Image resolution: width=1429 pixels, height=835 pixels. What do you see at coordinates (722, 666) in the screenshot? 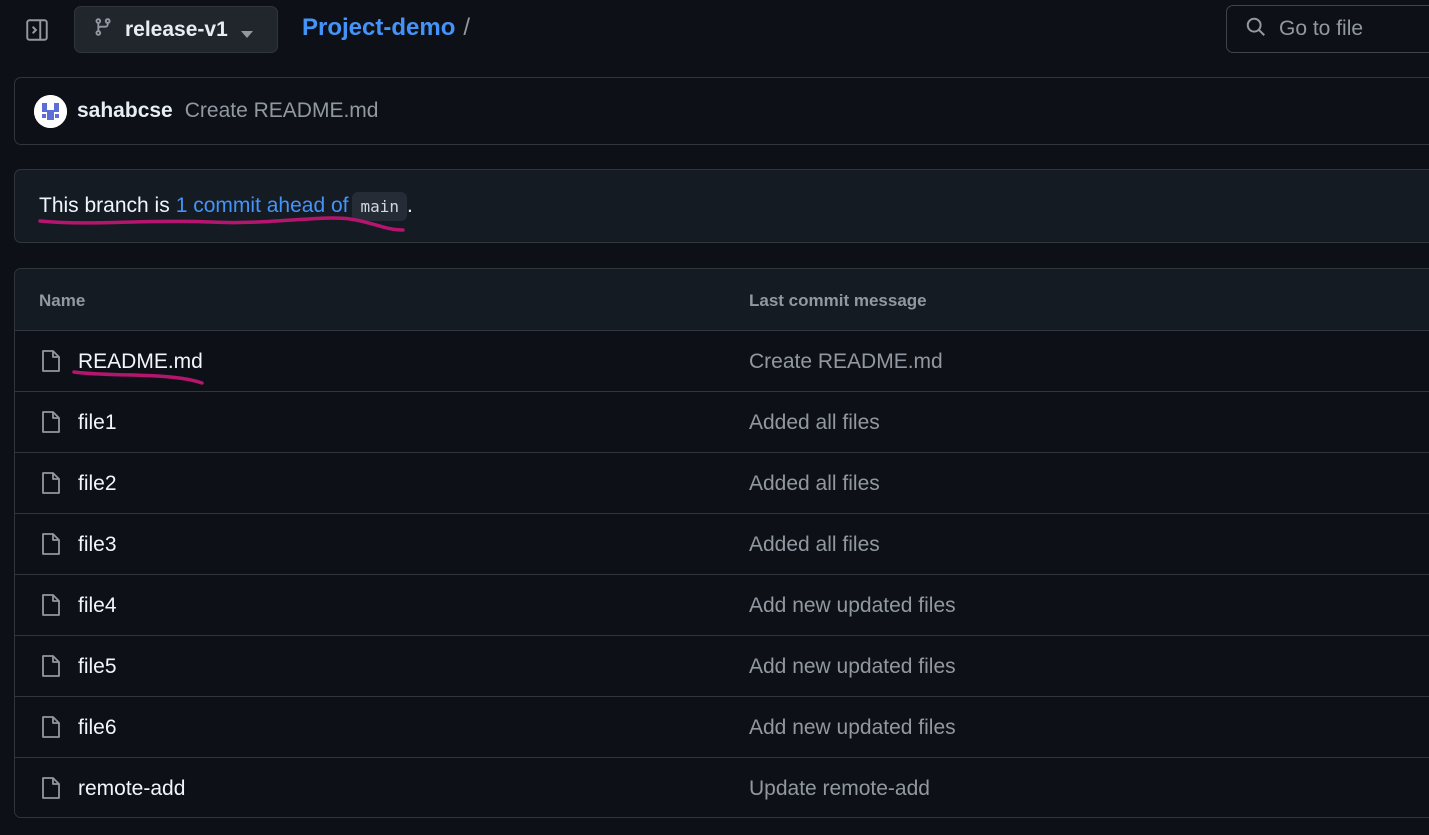
I see `table-row: file5 Add new updated files` at bounding box center [722, 666].